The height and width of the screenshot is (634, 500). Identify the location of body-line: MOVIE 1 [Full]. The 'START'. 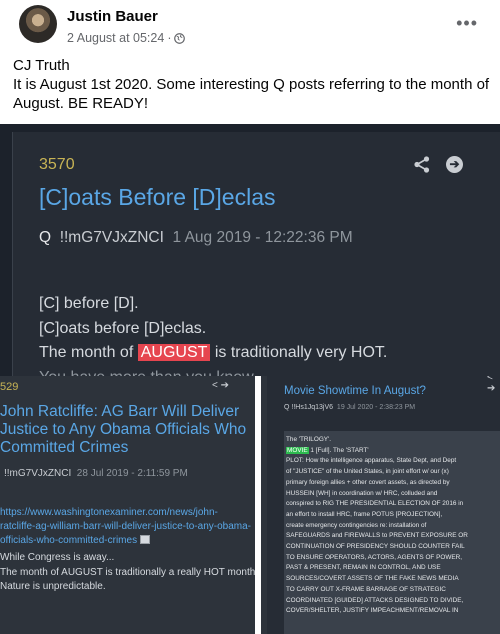
(393, 451).